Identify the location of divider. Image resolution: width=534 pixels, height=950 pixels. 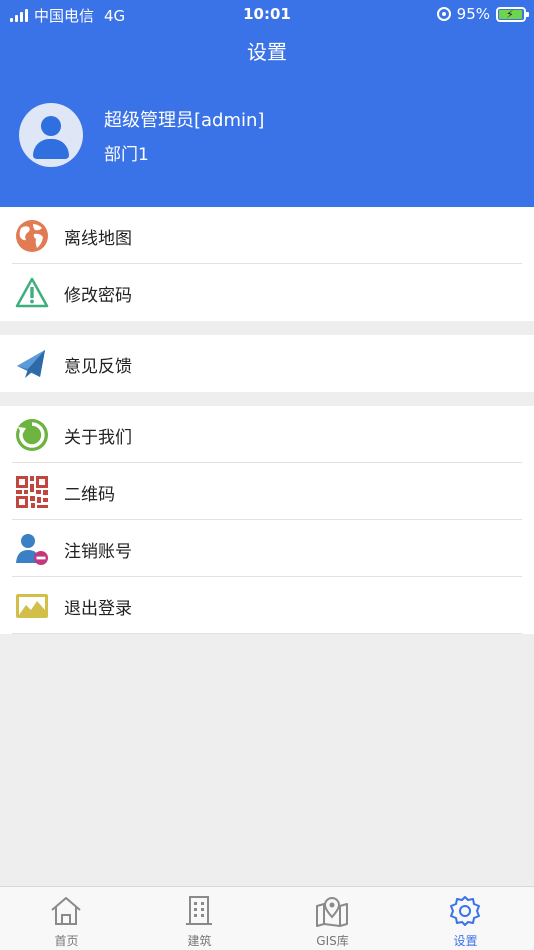
(267, 633).